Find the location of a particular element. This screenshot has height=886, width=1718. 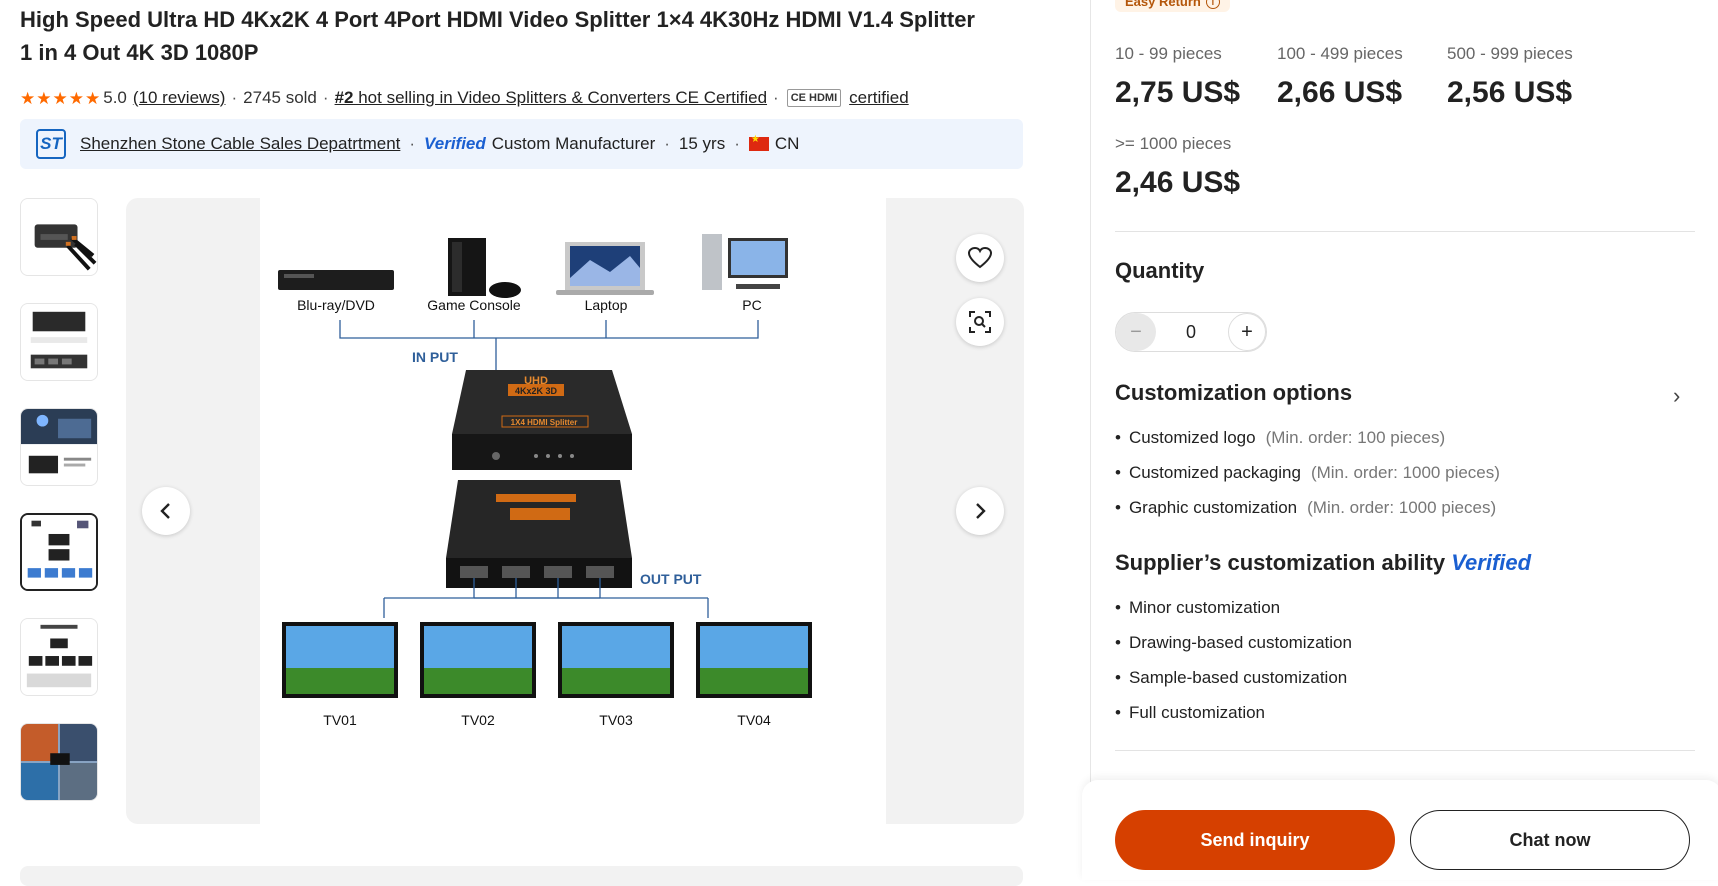

next-image-button is located at coordinates (980, 511).